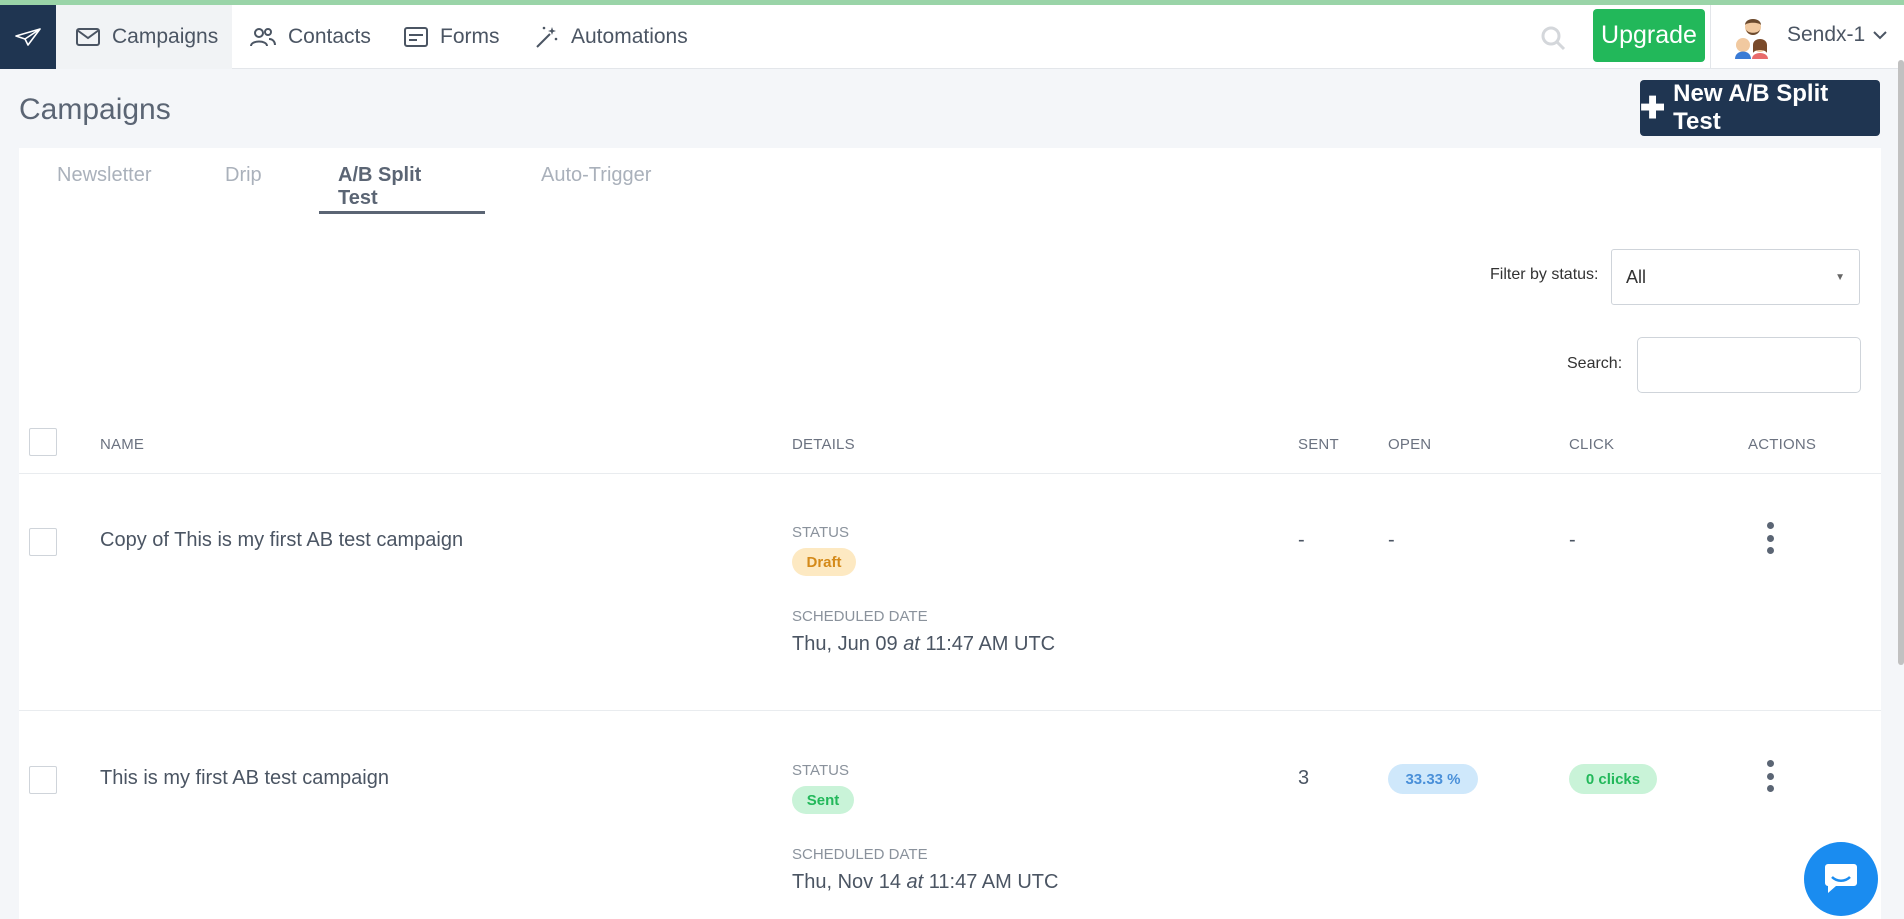 The image size is (1904, 919). I want to click on open-rate: -, so click(1391, 540).